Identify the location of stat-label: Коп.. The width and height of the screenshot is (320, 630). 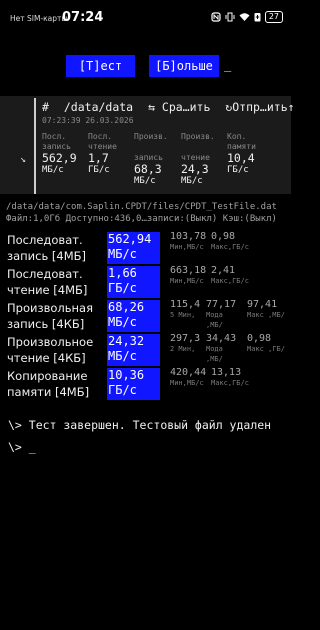
(237, 136).